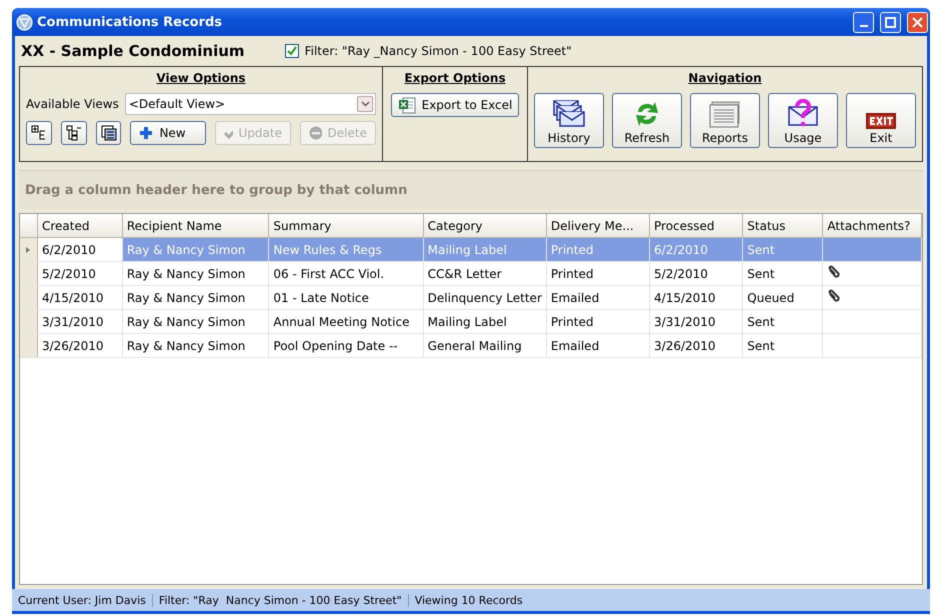 The height and width of the screenshot is (616, 933). Describe the element at coordinates (201, 78) in the screenshot. I see `section-title: View Options` at that location.